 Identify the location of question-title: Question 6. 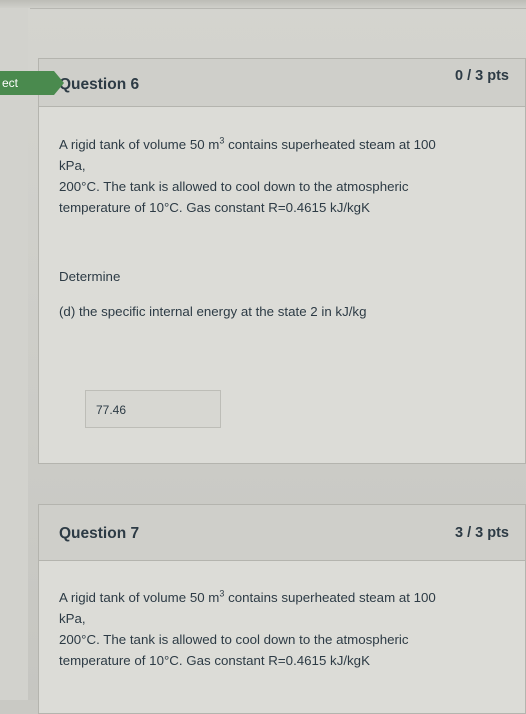
(99, 84).